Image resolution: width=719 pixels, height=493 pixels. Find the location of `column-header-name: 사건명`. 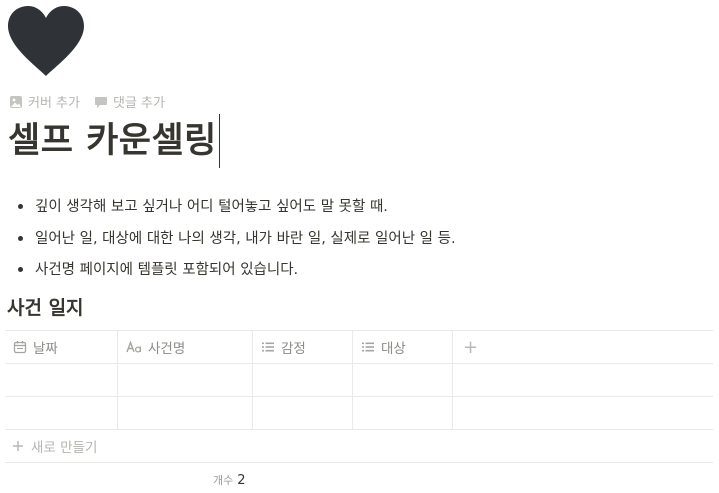

column-header-name: 사건명 is located at coordinates (185, 347).